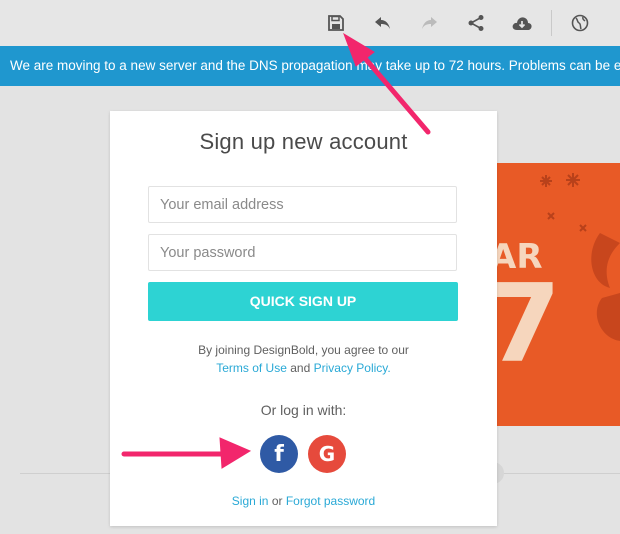  I want to click on terms-of-use-link: Terms of Use, so click(251, 368).